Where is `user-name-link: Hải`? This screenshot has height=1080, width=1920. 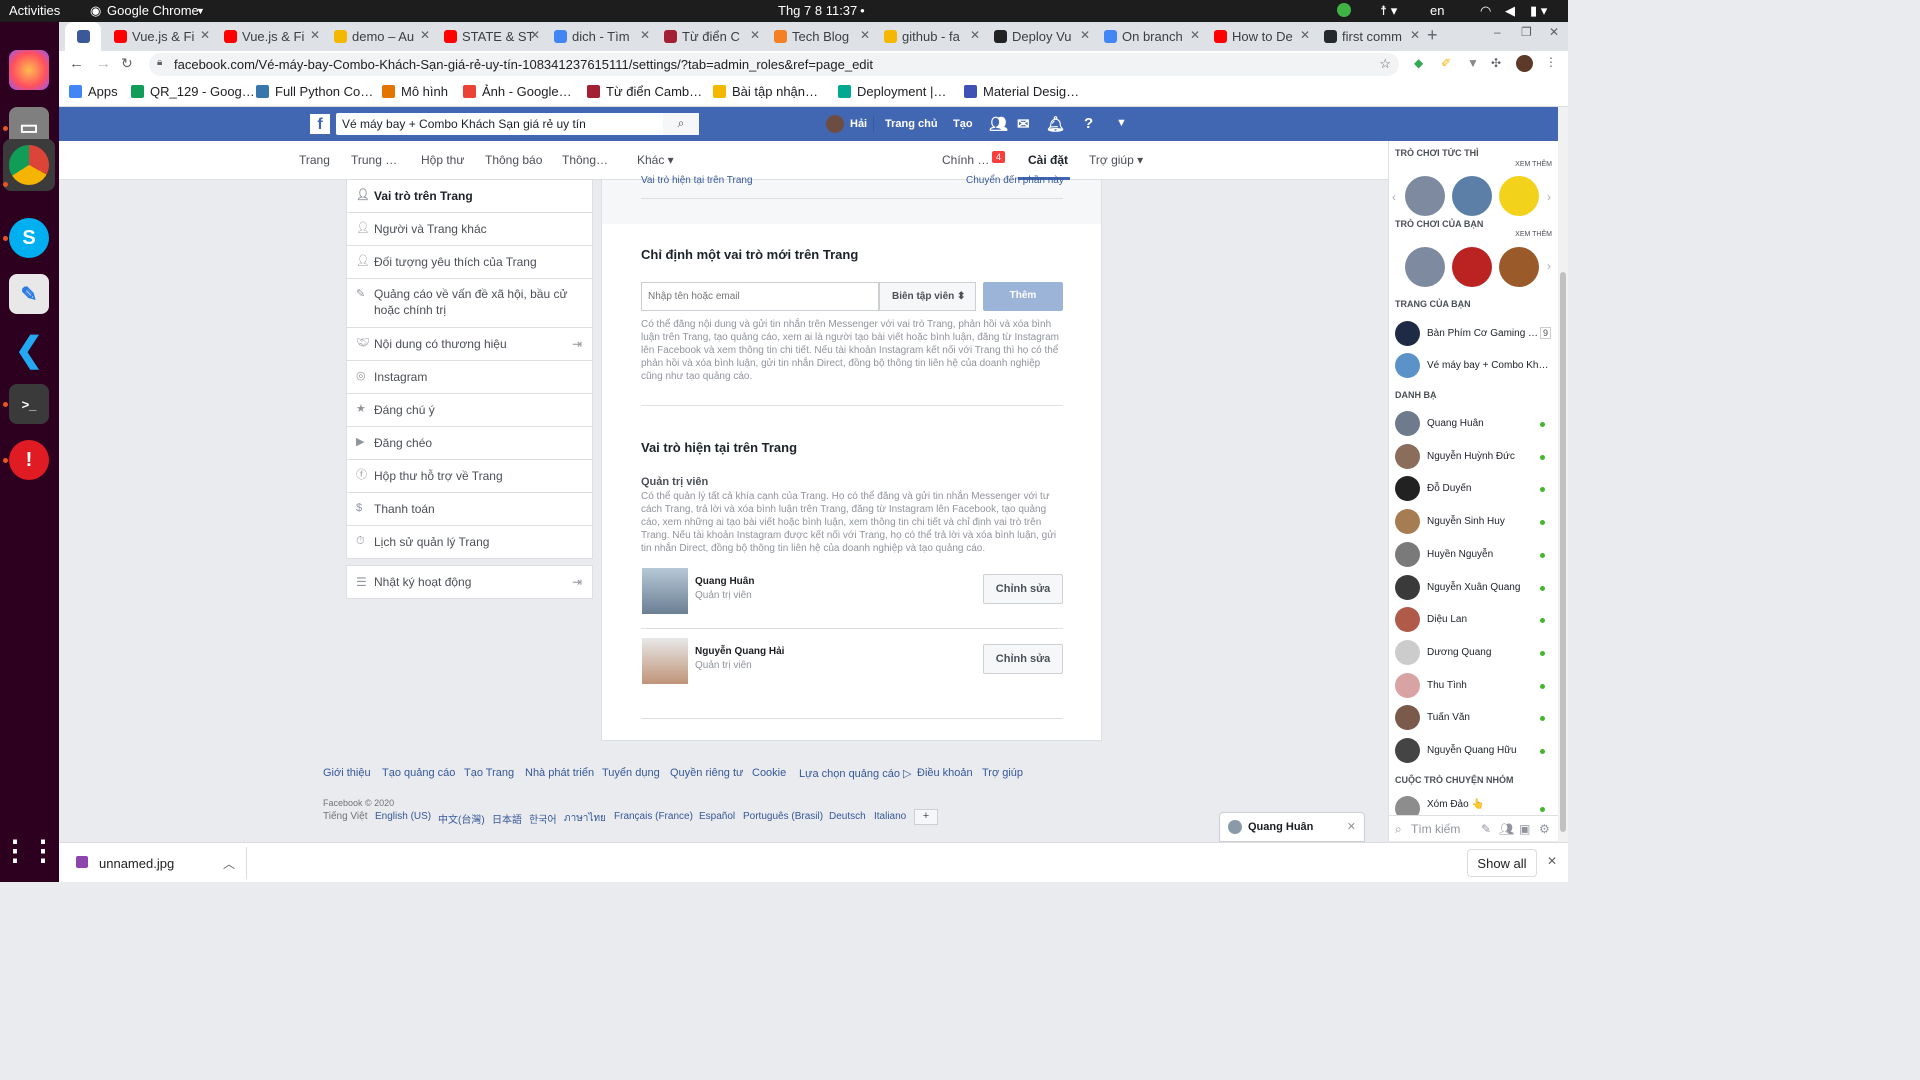
user-name-link: Hải is located at coordinates (858, 124).